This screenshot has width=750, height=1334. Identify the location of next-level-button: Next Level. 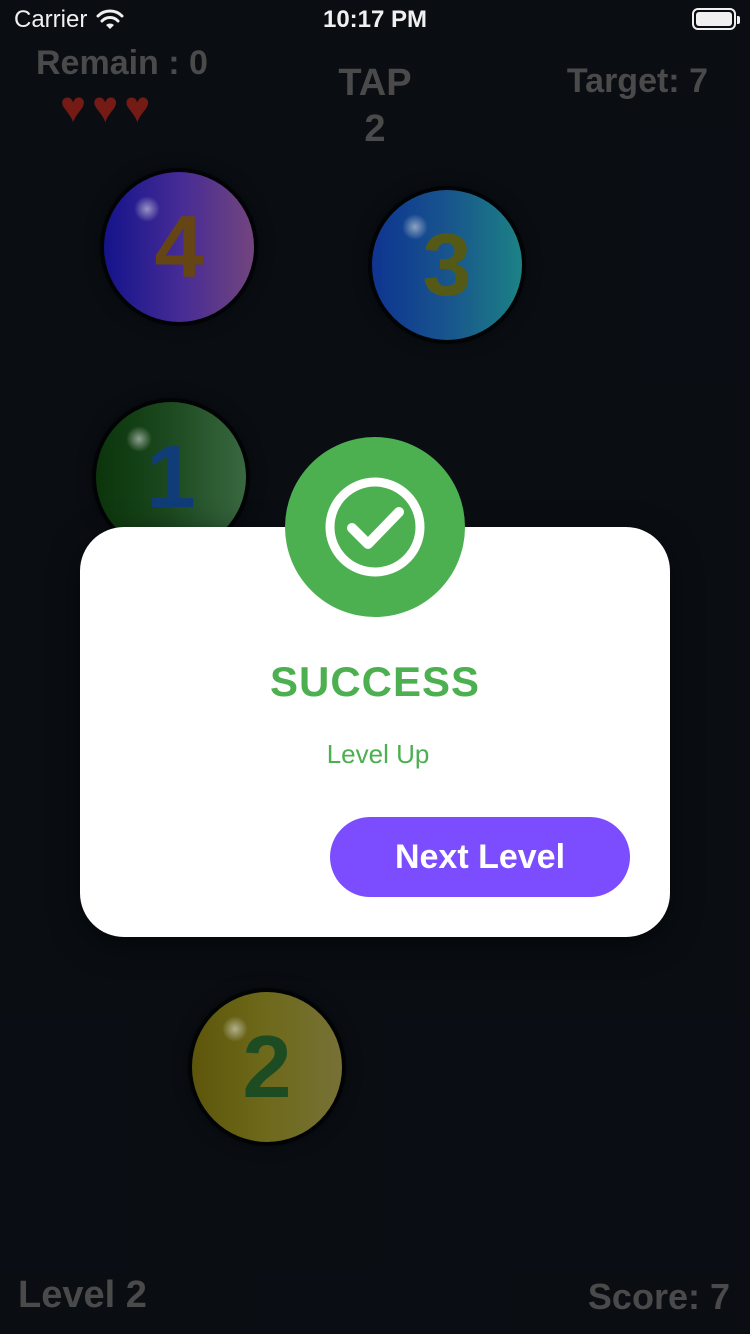
(480, 857).